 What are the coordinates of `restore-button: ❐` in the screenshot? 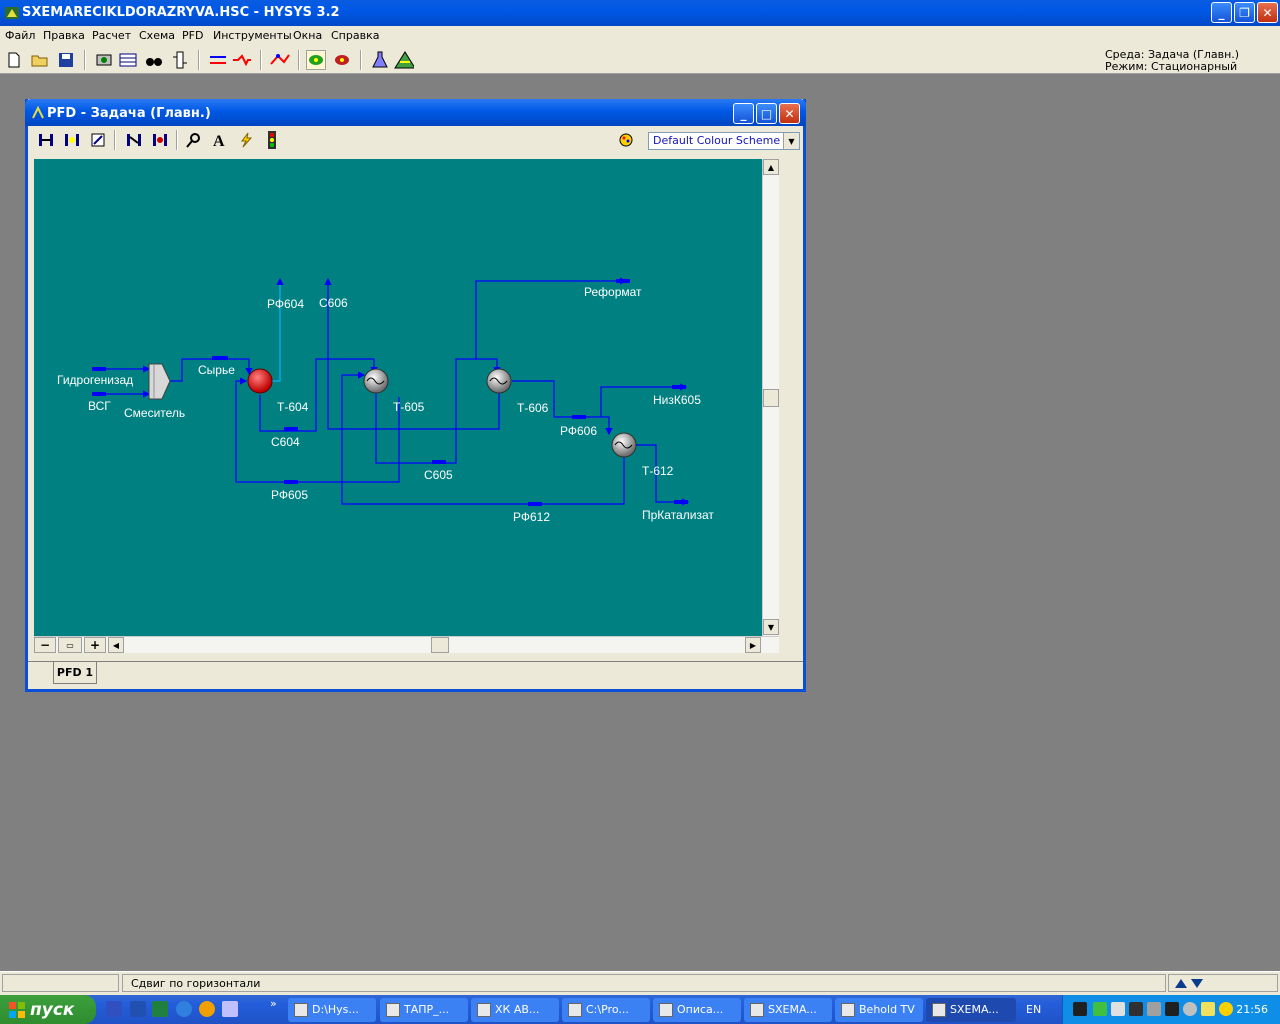 It's located at (1244, 12).